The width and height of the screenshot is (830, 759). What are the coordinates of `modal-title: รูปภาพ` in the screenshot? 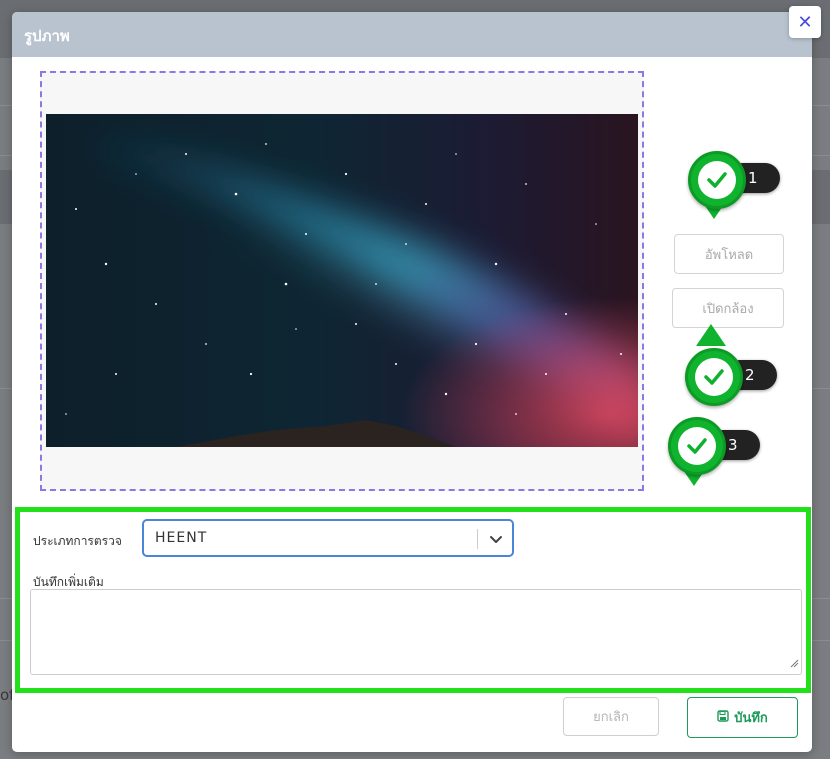 It's located at (47, 36).